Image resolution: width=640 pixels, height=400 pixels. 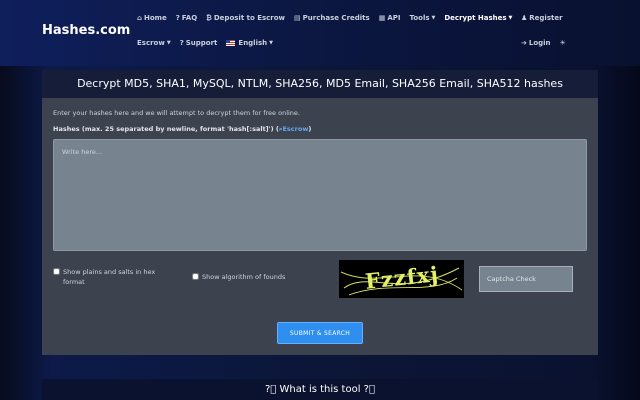 I want to click on cart-icon: ▤, so click(x=297, y=18).